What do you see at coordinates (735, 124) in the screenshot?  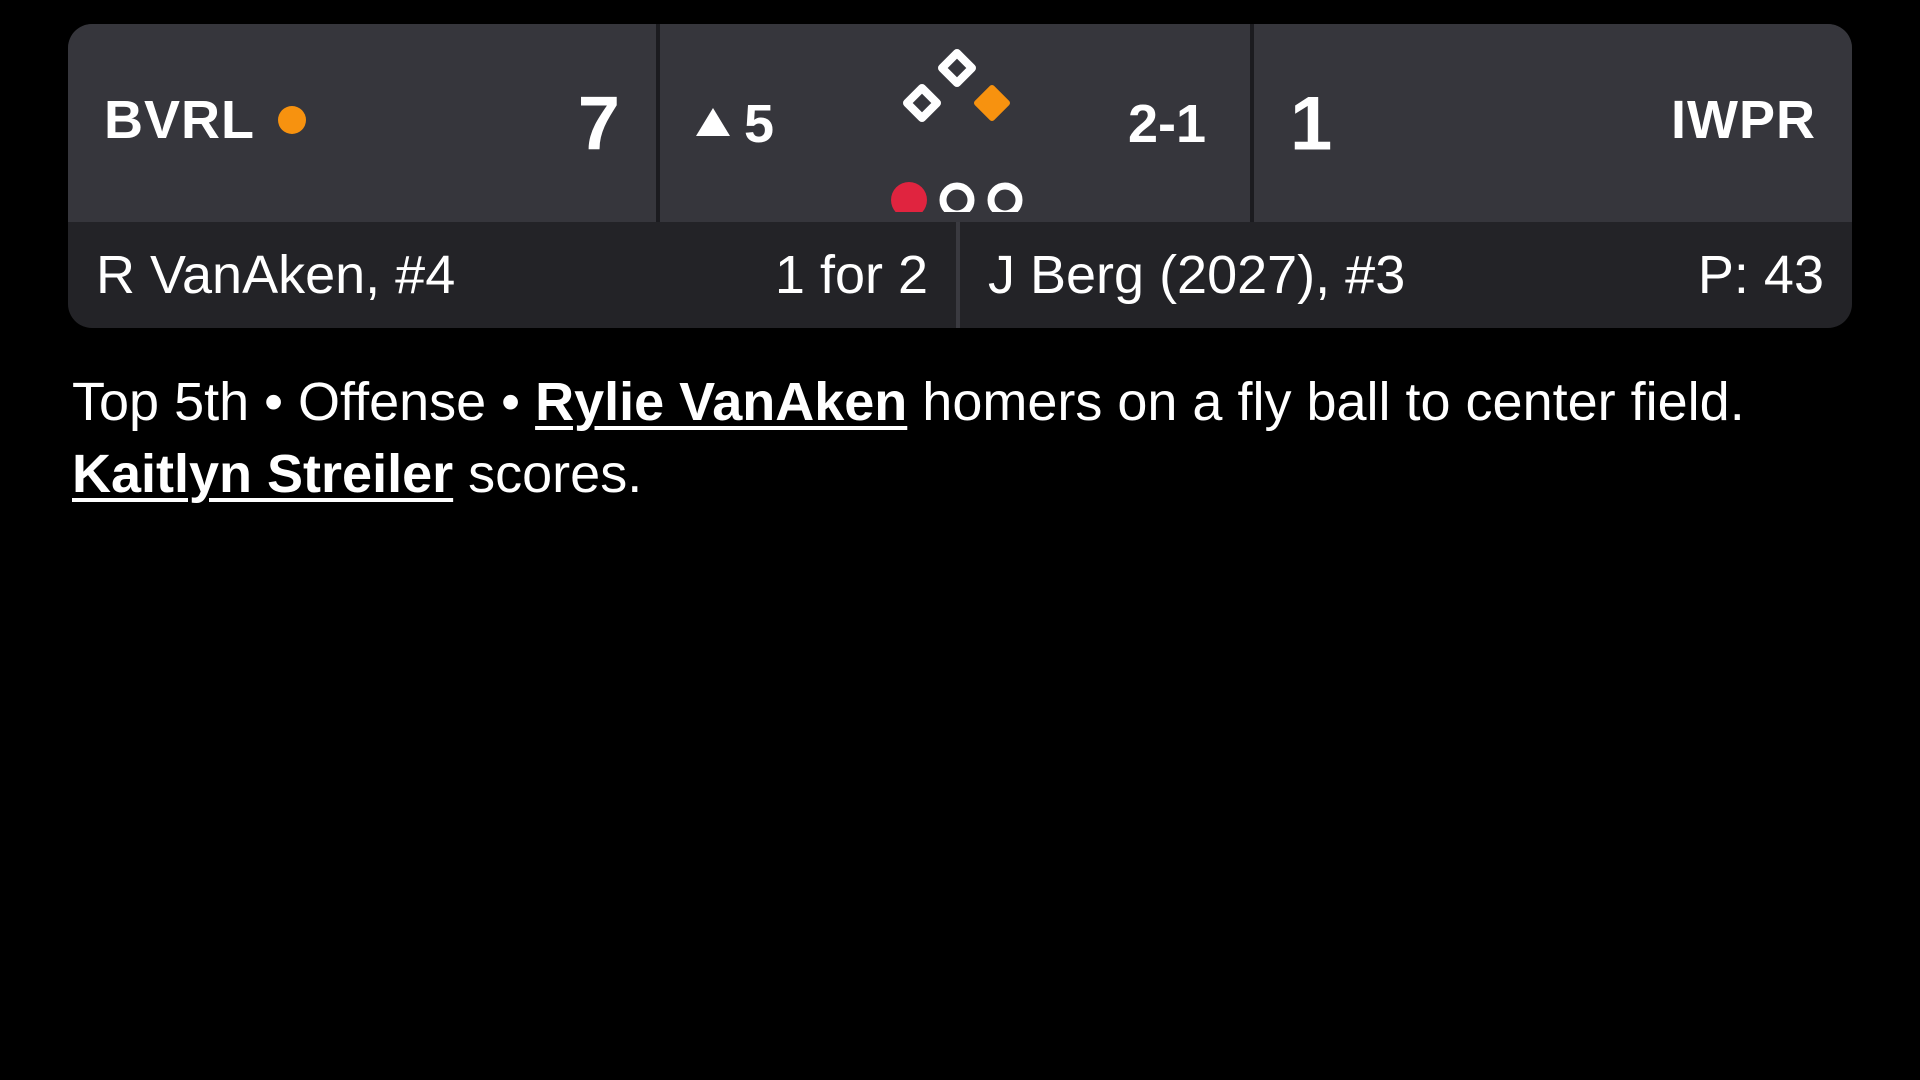 I see `inning-indicator: 5` at bounding box center [735, 124].